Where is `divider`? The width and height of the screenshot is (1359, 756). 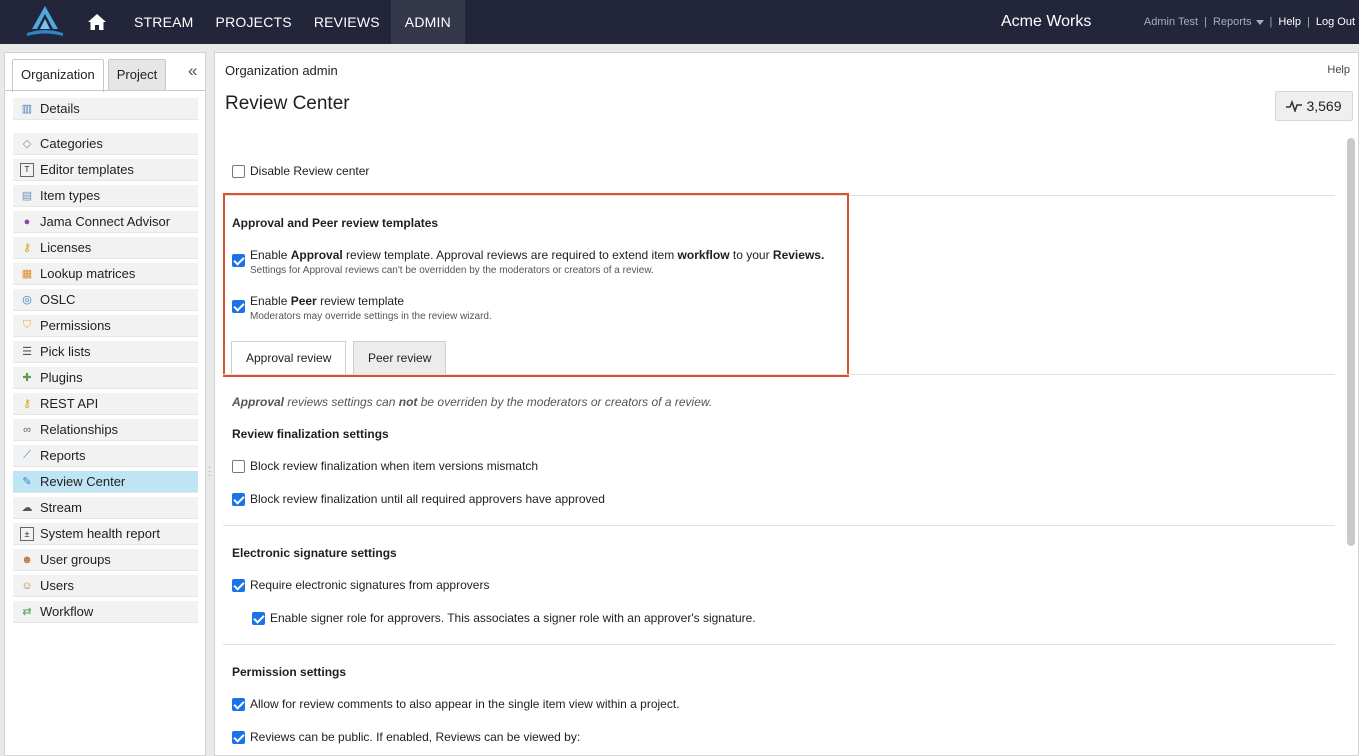
divider is located at coordinates (779, 374).